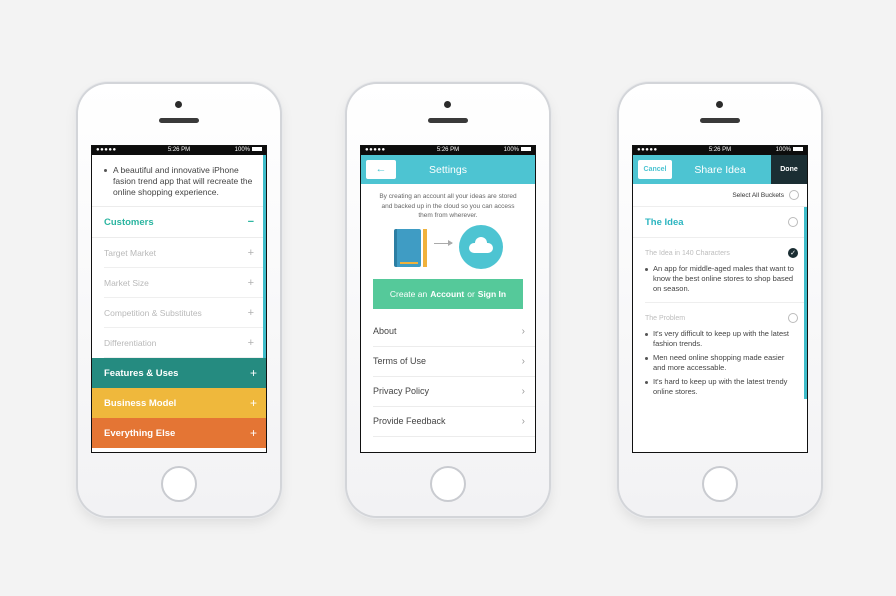 The width and height of the screenshot is (896, 596). Describe the element at coordinates (401, 391) in the screenshot. I see `menu-item-label: Privacy Policy` at that location.